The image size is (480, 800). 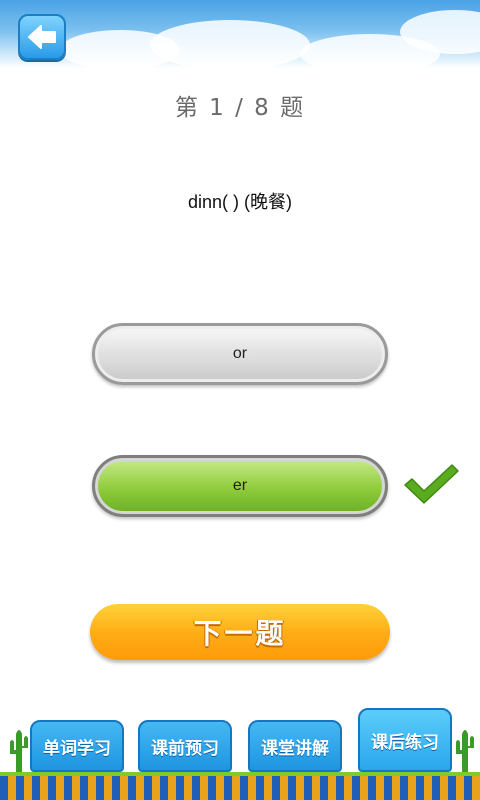 I want to click on tab-label: 课前预习, so click(x=185, y=748).